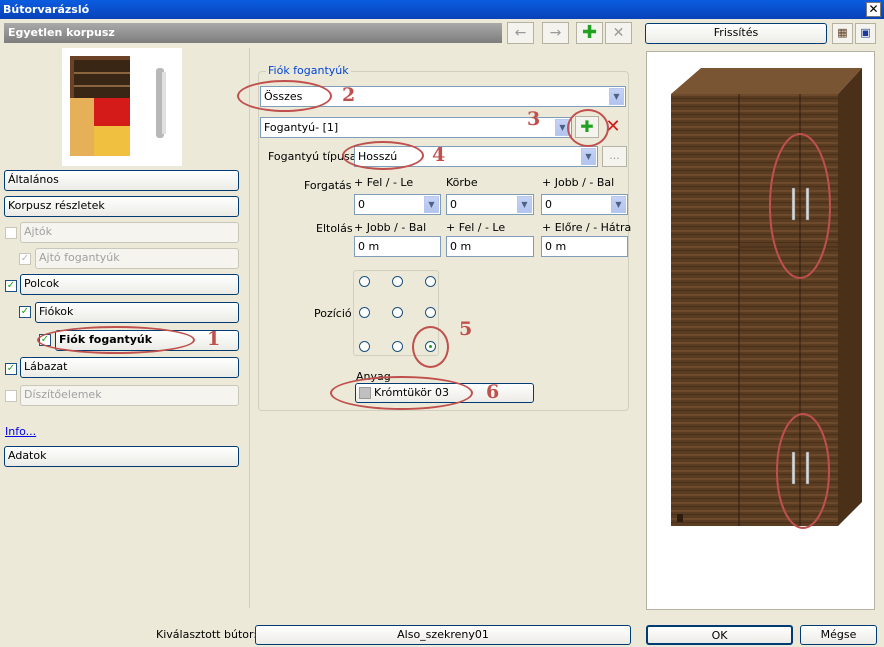  What do you see at coordinates (253, 33) in the screenshot?
I see `section-header: Egyetlen korpusz` at bounding box center [253, 33].